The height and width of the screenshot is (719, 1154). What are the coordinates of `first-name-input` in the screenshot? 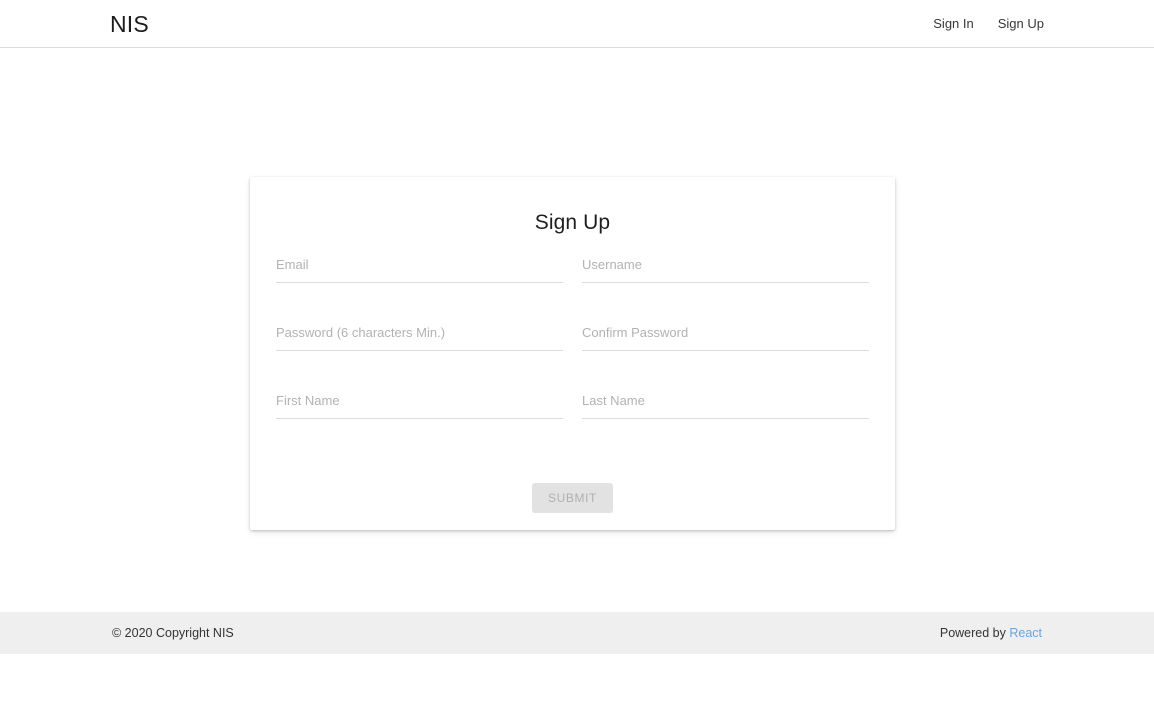 It's located at (419, 405).